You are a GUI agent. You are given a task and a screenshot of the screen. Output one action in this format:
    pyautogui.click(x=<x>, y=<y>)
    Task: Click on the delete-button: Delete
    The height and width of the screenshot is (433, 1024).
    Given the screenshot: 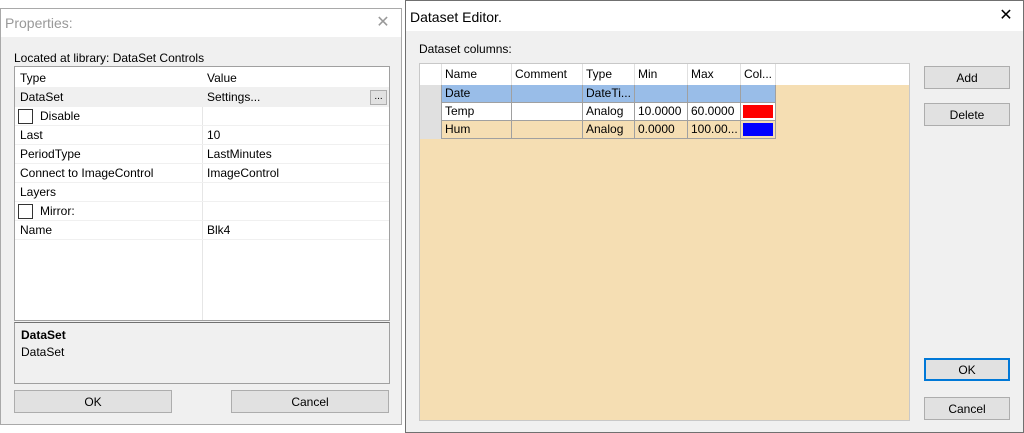 What is the action you would take?
    pyautogui.click(x=967, y=114)
    